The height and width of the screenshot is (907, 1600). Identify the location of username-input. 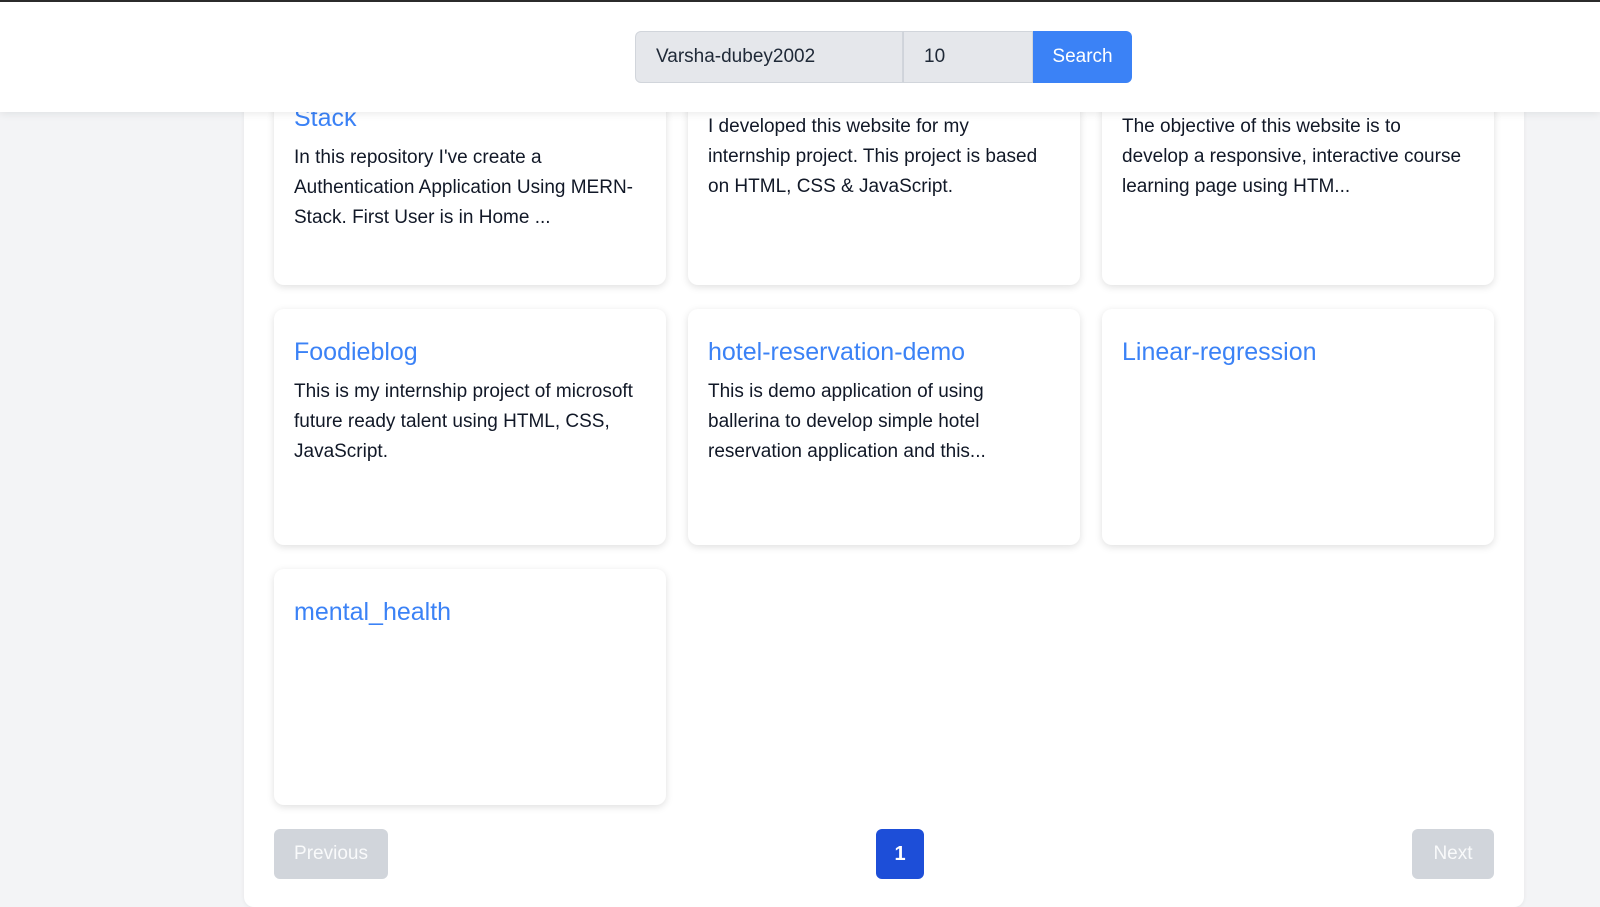
(769, 57).